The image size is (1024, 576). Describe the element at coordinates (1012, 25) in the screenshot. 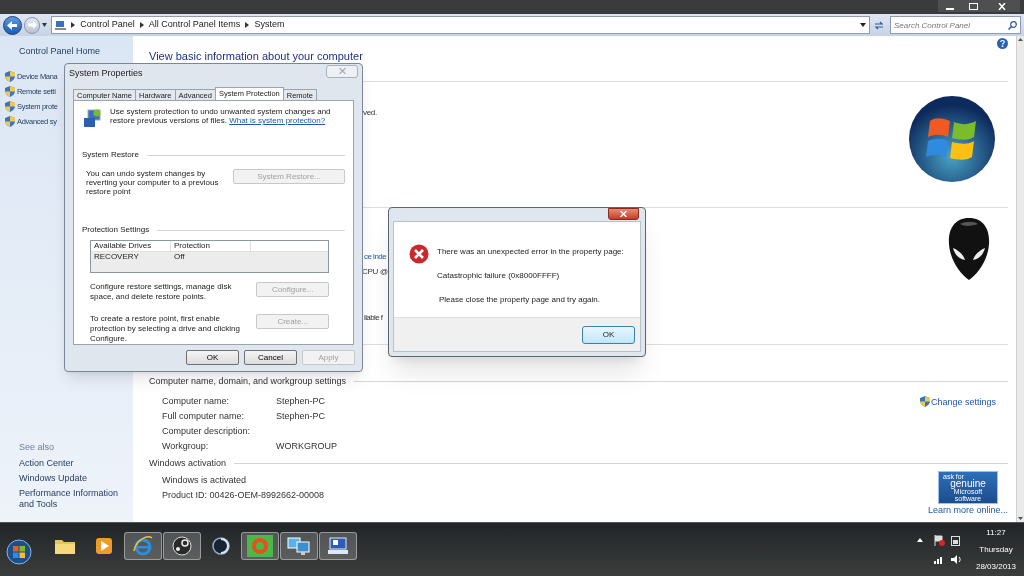

I see `search-icon` at that location.